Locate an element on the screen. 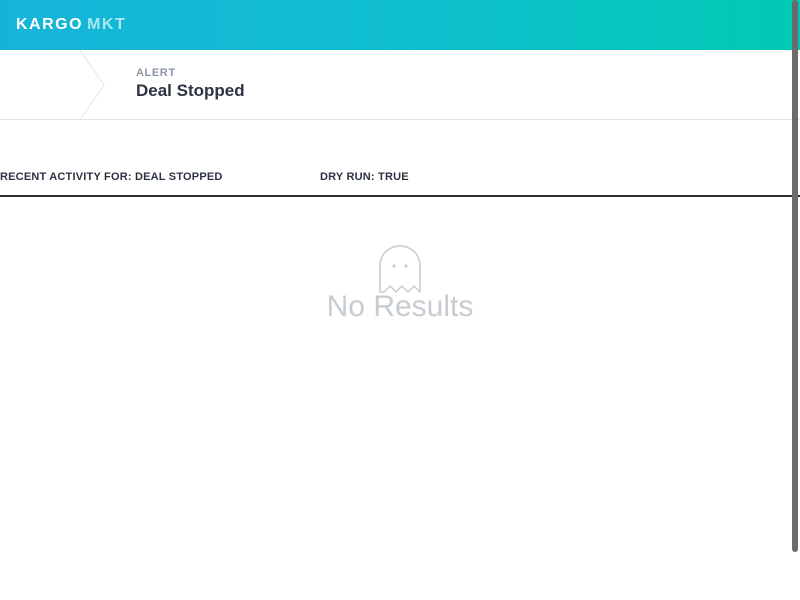 The image size is (800, 600). logo-sub: MKT is located at coordinates (107, 24).